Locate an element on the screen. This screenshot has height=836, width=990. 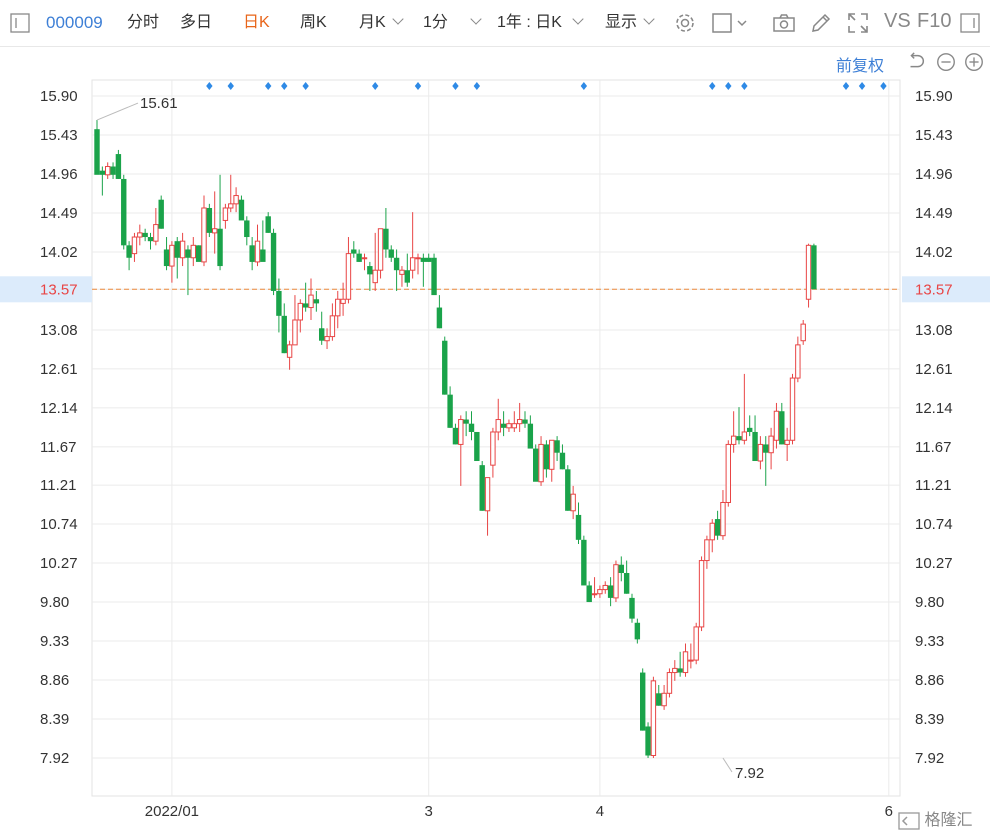
y-tick-label-left: 10.27 is located at coordinates (59, 563).